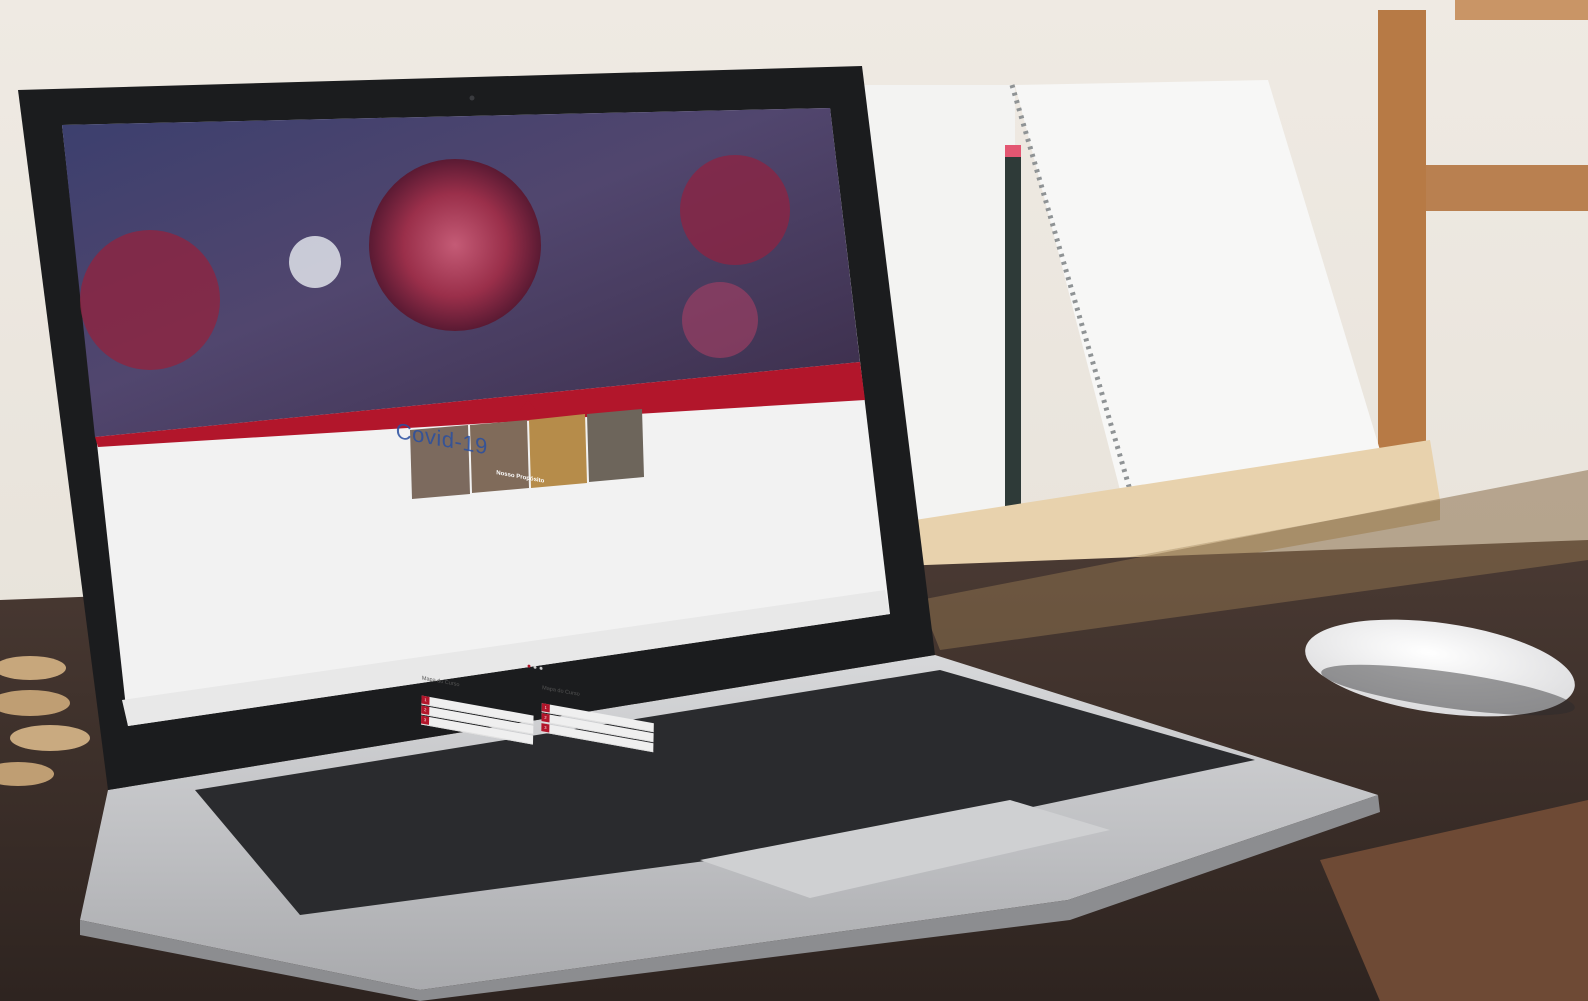 Image resolution: width=1588 pixels, height=1001 pixels. Describe the element at coordinates (1507, 188) in the screenshot. I see `wood-frame-rail` at that location.